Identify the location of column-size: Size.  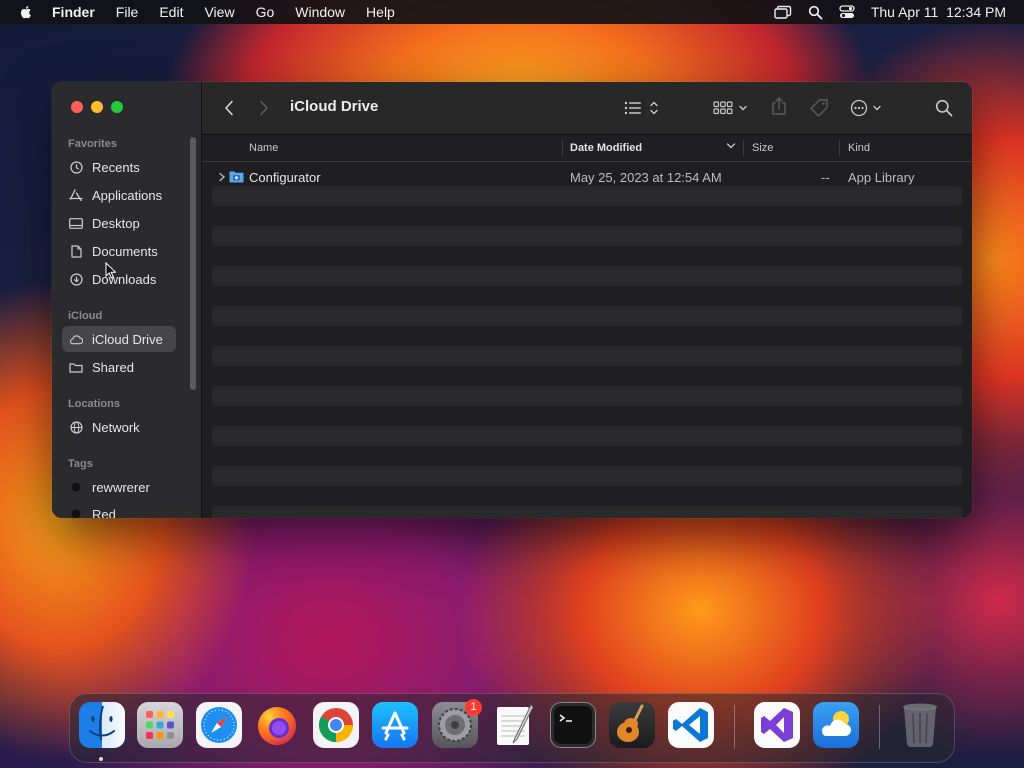
(762, 148).